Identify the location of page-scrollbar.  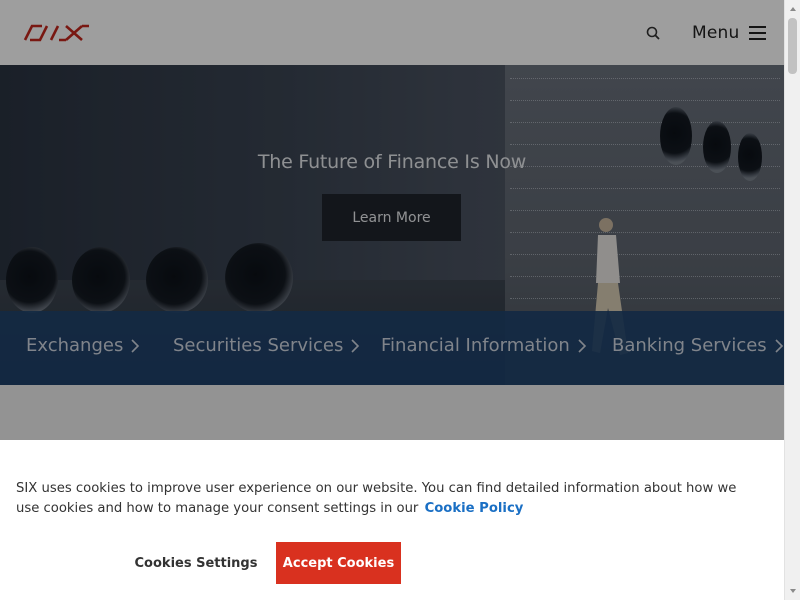
(792, 300).